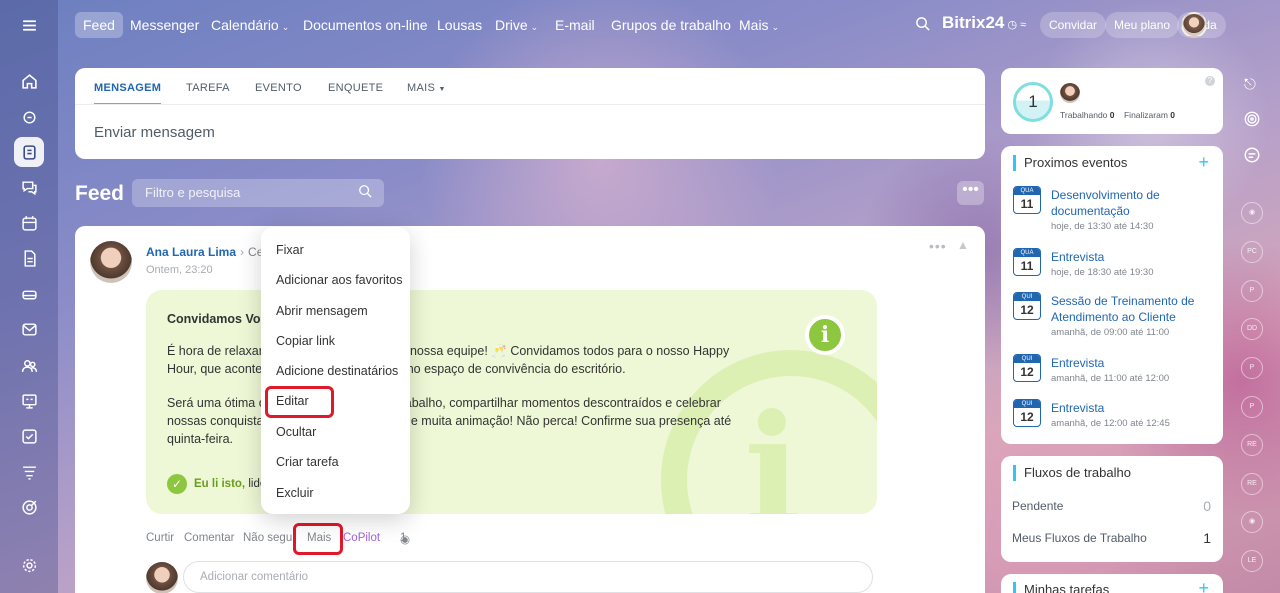  What do you see at coordinates (322, 311) in the screenshot?
I see `menu-item-open-message: Abrir mensagem` at bounding box center [322, 311].